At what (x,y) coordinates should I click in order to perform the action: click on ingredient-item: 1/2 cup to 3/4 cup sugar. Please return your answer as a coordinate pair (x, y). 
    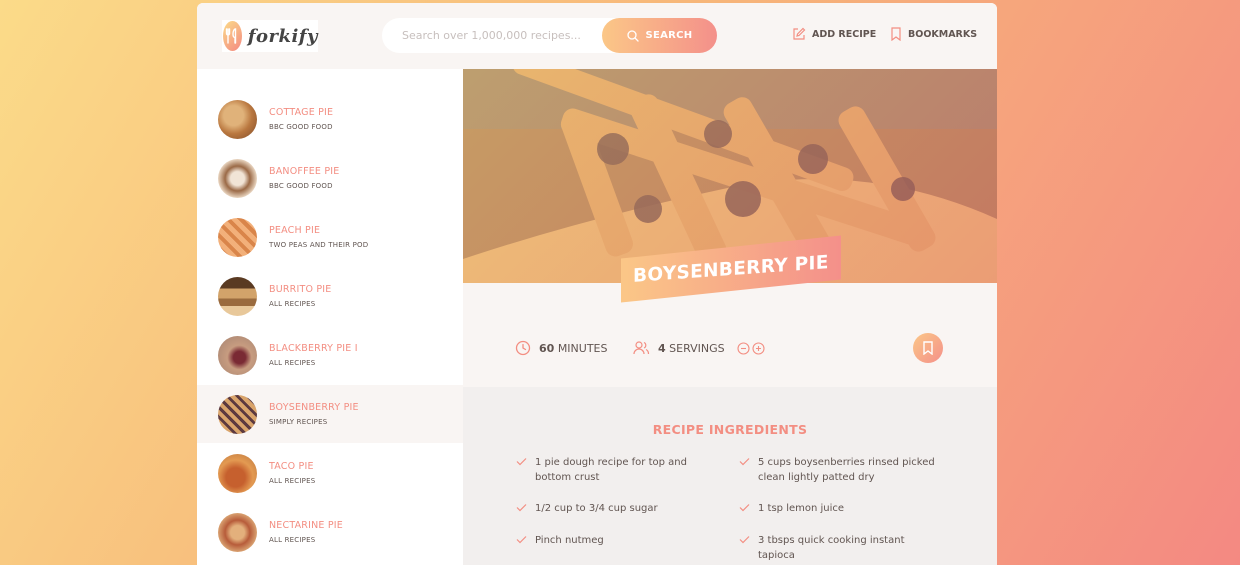
    Looking at the image, I should click on (618, 508).